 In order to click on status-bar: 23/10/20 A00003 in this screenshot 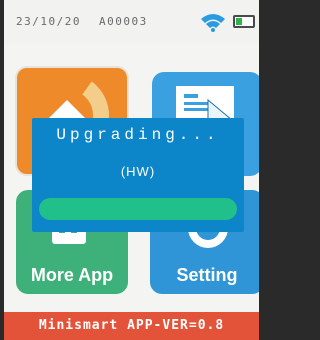, I will do `click(131, 22)`.